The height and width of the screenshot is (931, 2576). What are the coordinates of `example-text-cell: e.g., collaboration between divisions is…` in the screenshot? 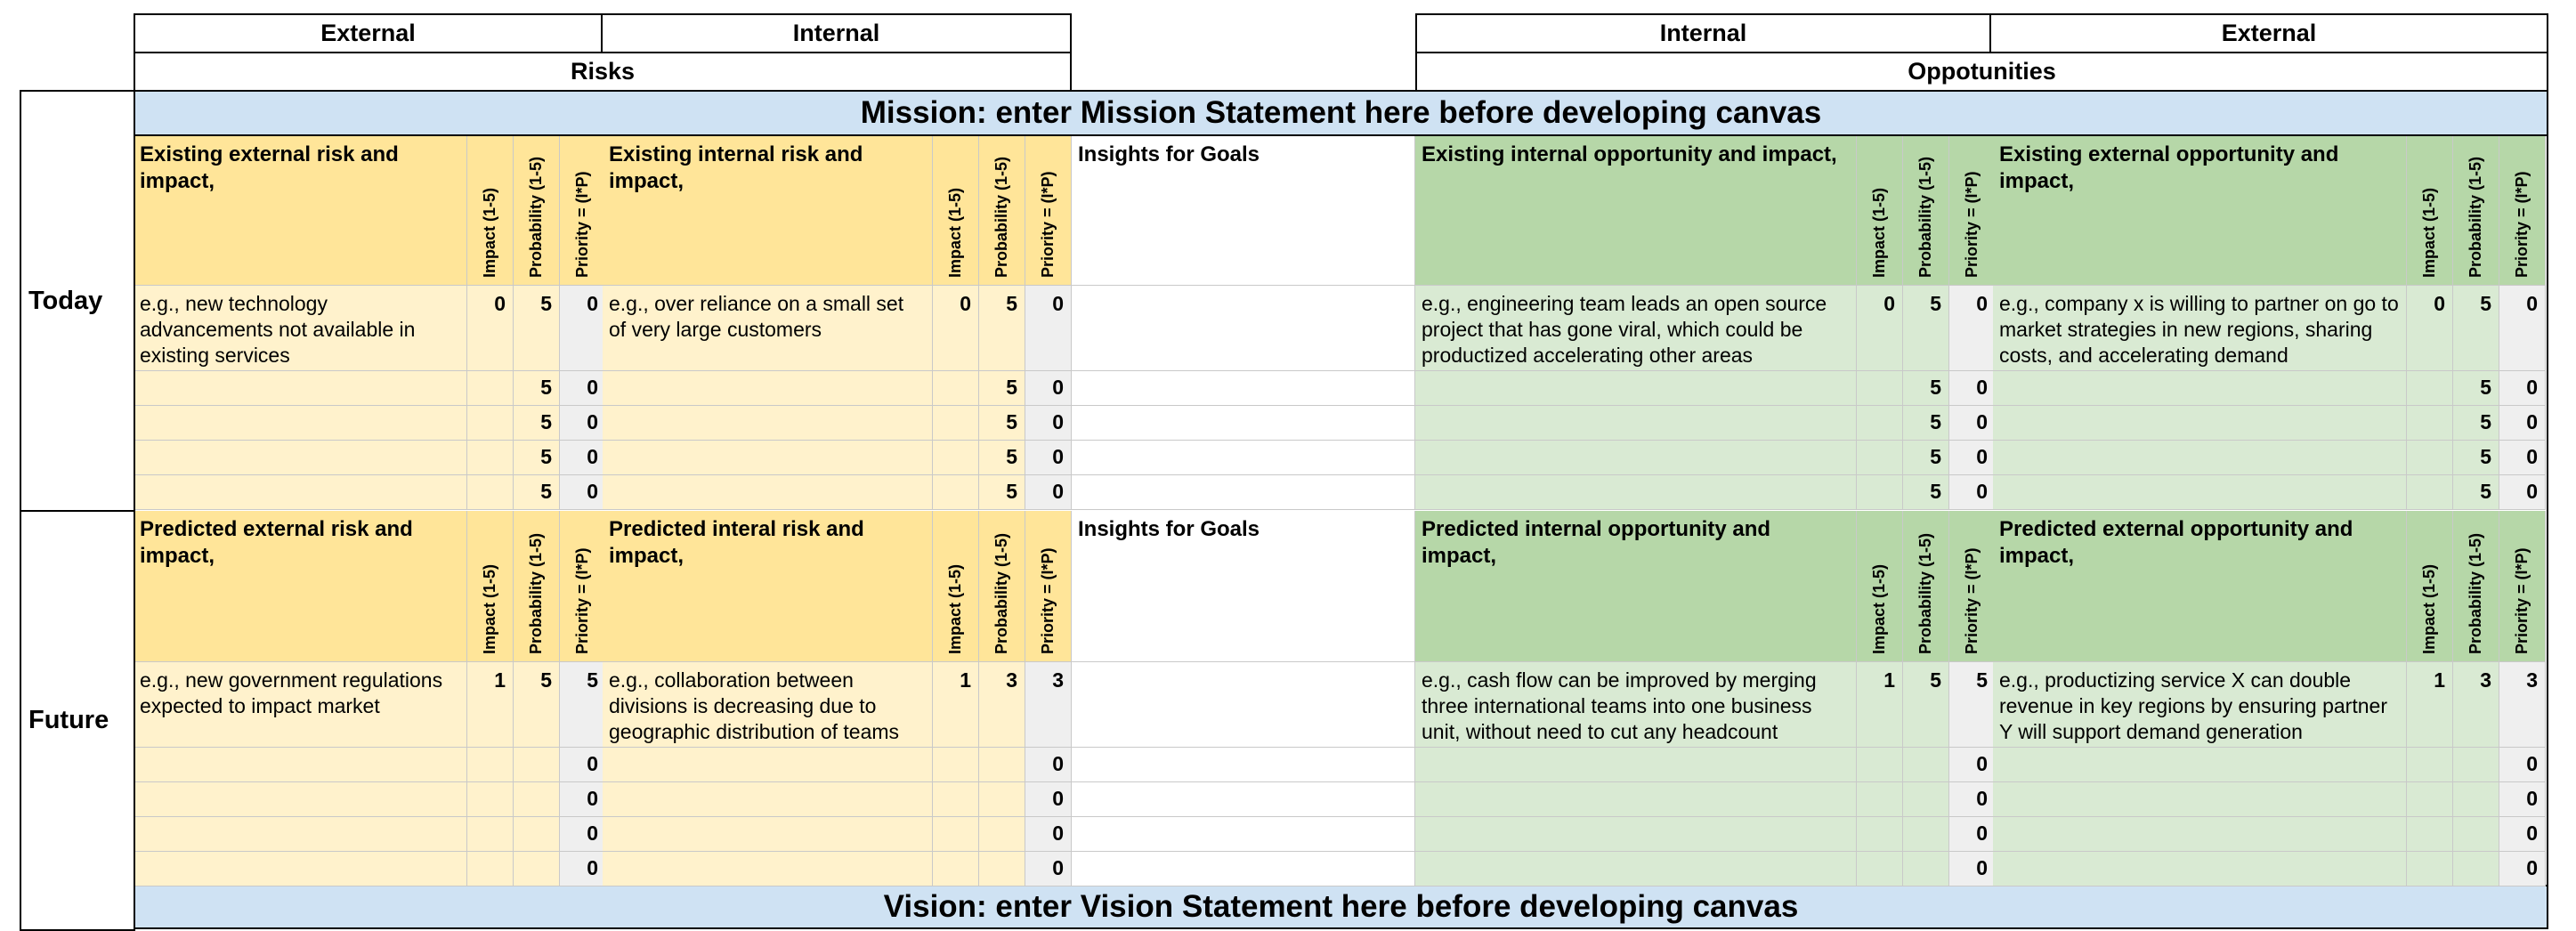 It's located at (768, 705).